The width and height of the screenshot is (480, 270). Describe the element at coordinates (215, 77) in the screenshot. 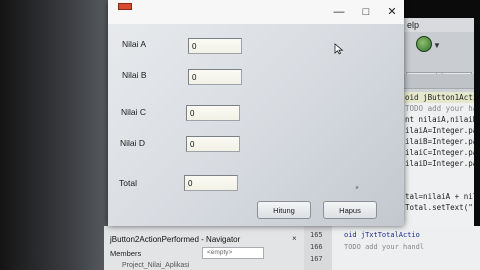

I see `nilai-b-input` at that location.